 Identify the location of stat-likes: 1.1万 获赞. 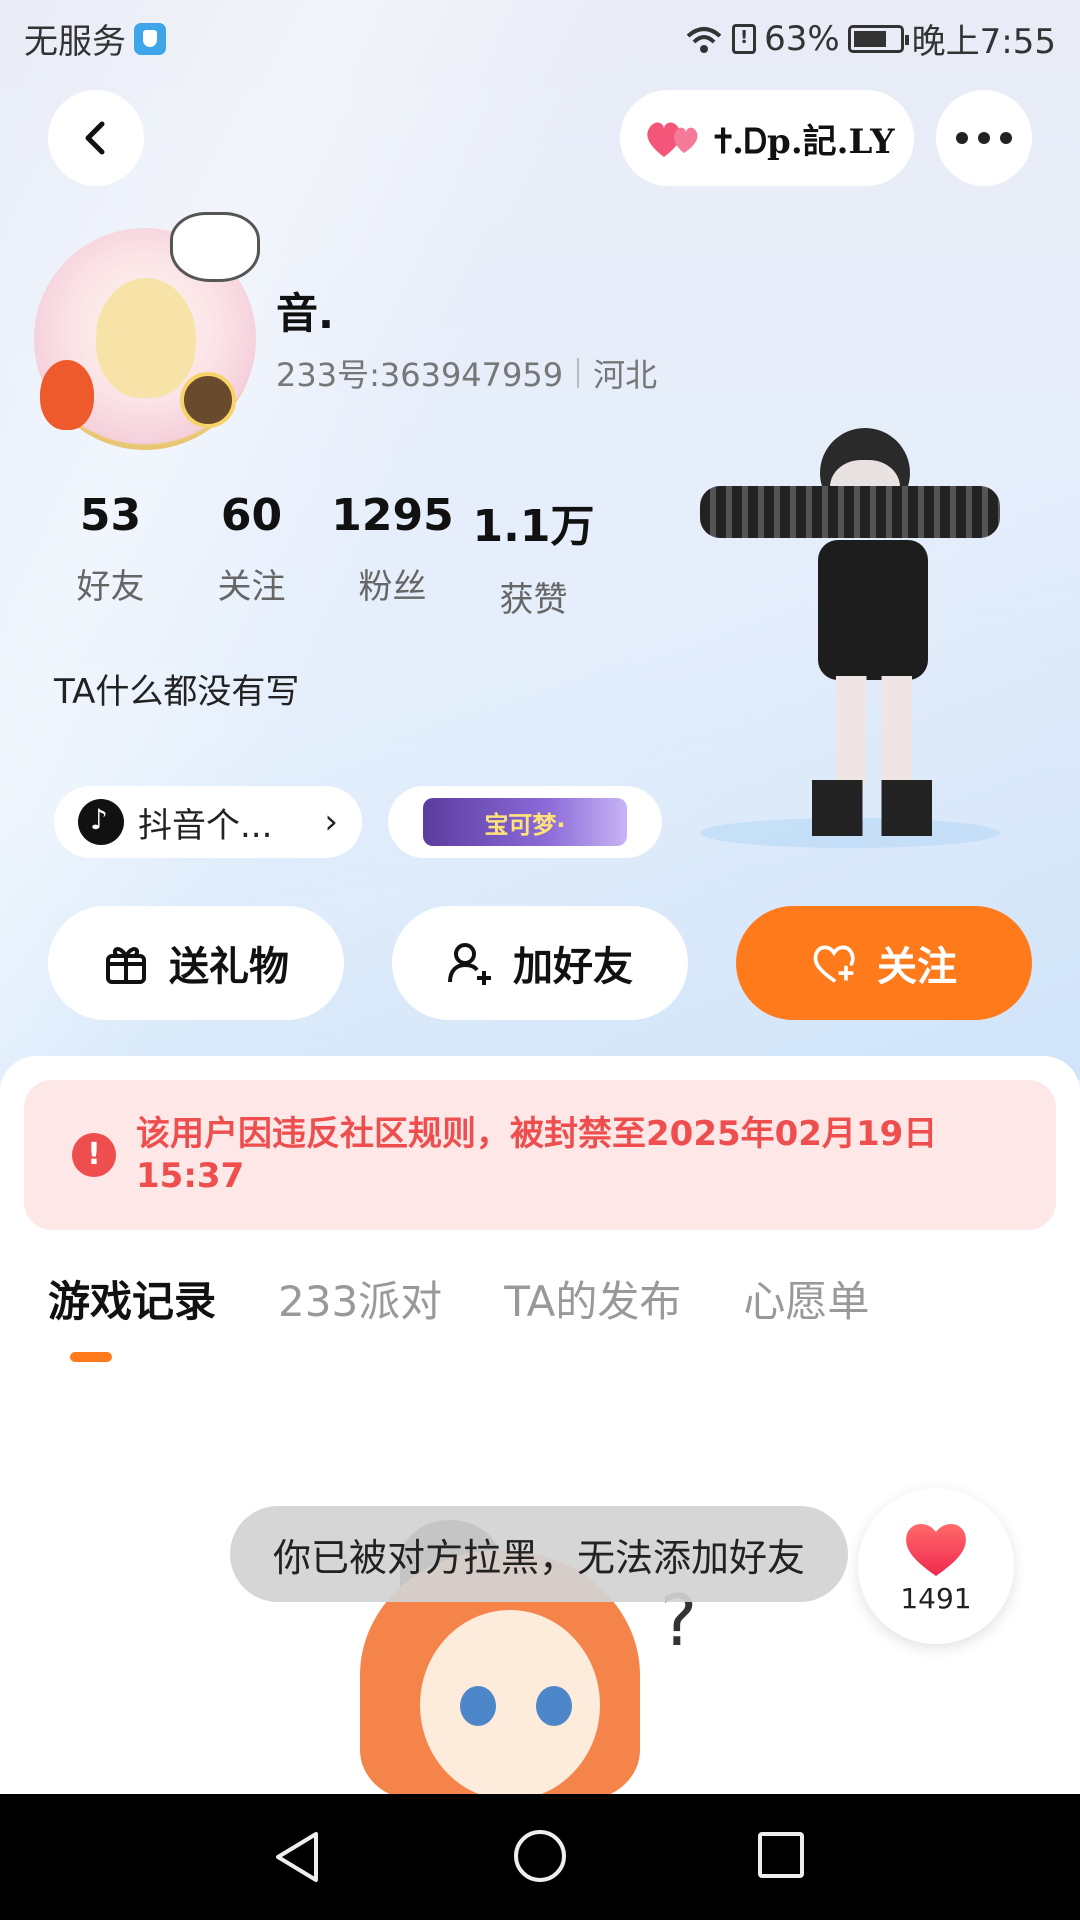
(533, 555).